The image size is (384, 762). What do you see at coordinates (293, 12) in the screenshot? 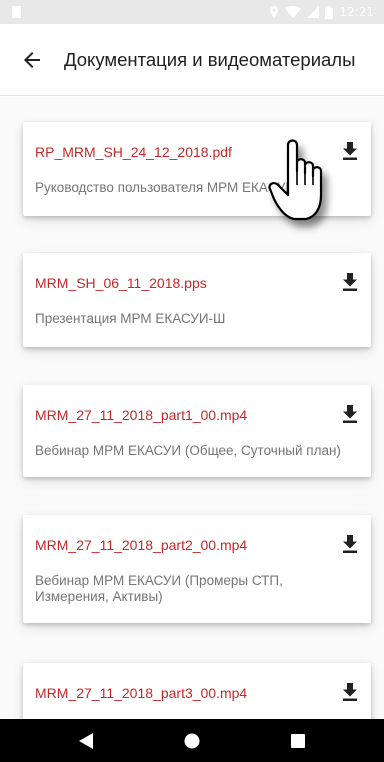
I see `wifi-icon` at bounding box center [293, 12].